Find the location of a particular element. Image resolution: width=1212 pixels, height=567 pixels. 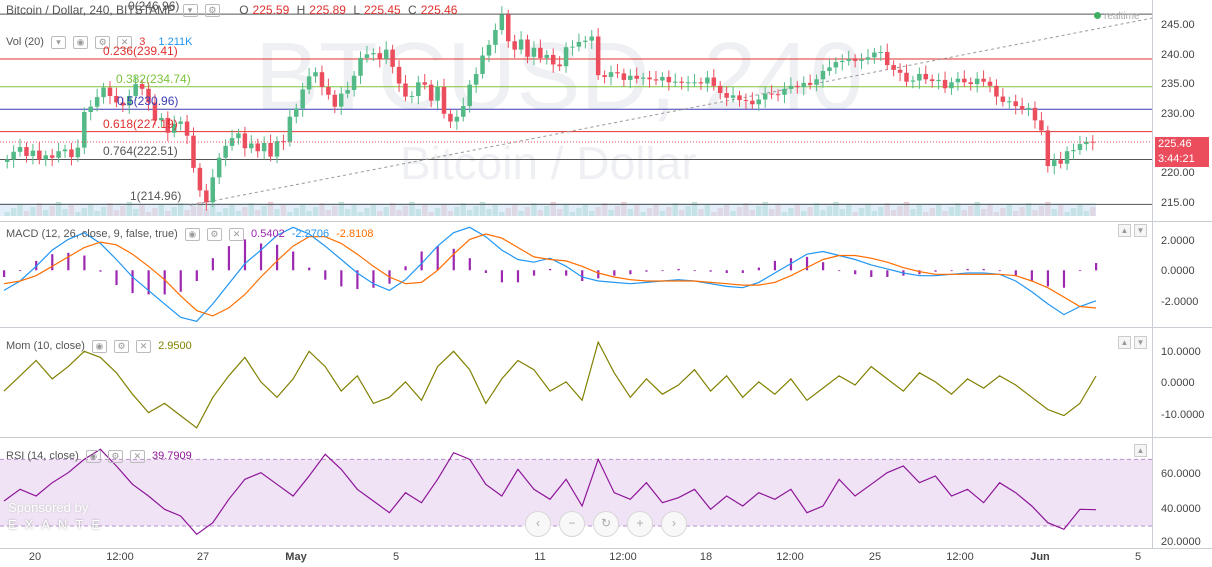

macd-tick: -2.0000 is located at coordinates (1180, 302).